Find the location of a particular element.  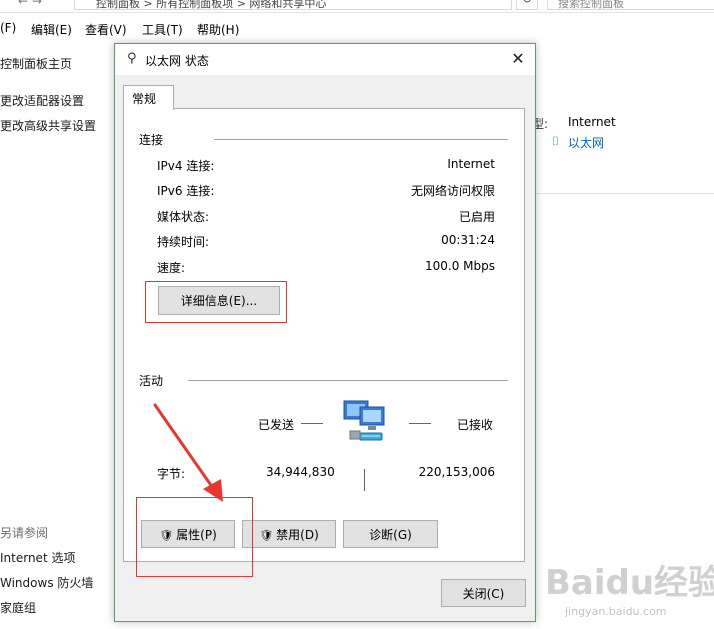

ethernet-link: 以太网 is located at coordinates (586, 142).